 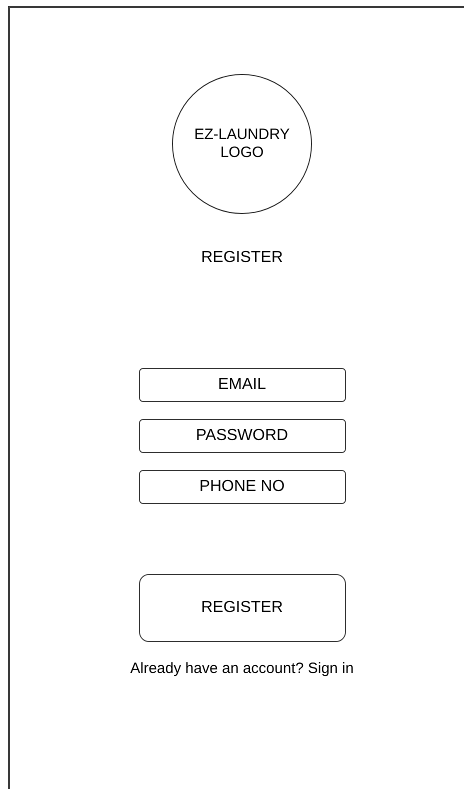 I want to click on logo-text: EZ-LAUNDRY LOGO, so click(x=242, y=144).